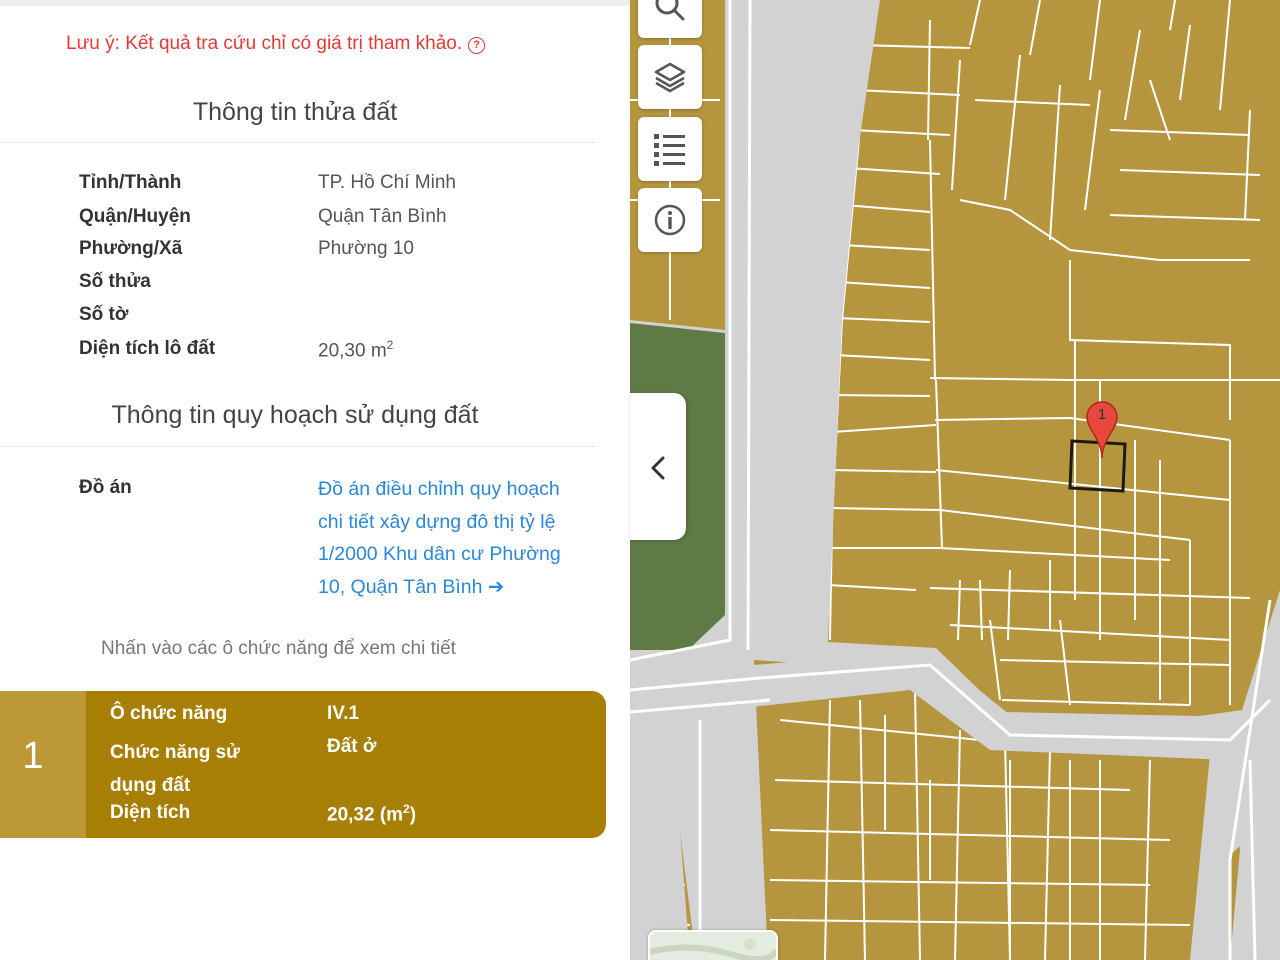  I want to click on layers-button, so click(670, 77).